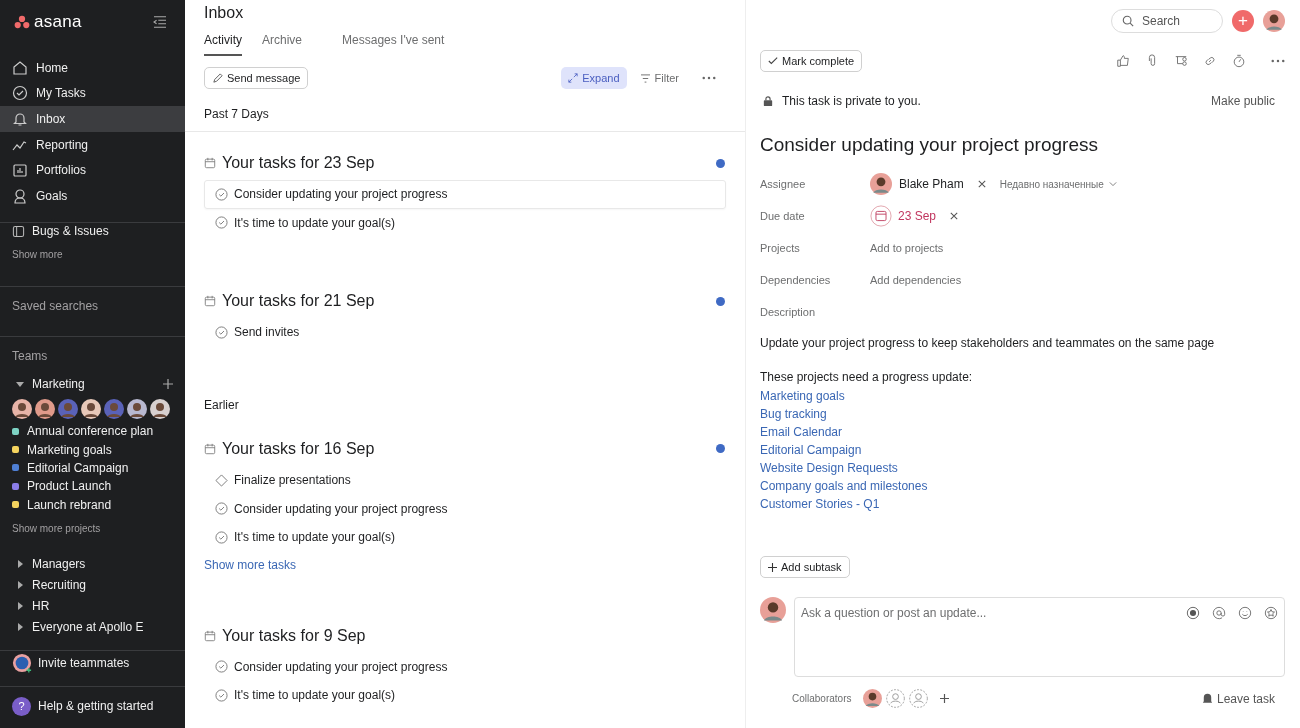 The image size is (1300, 728). What do you see at coordinates (92, 383) in the screenshot?
I see `team-item: Marketing` at bounding box center [92, 383].